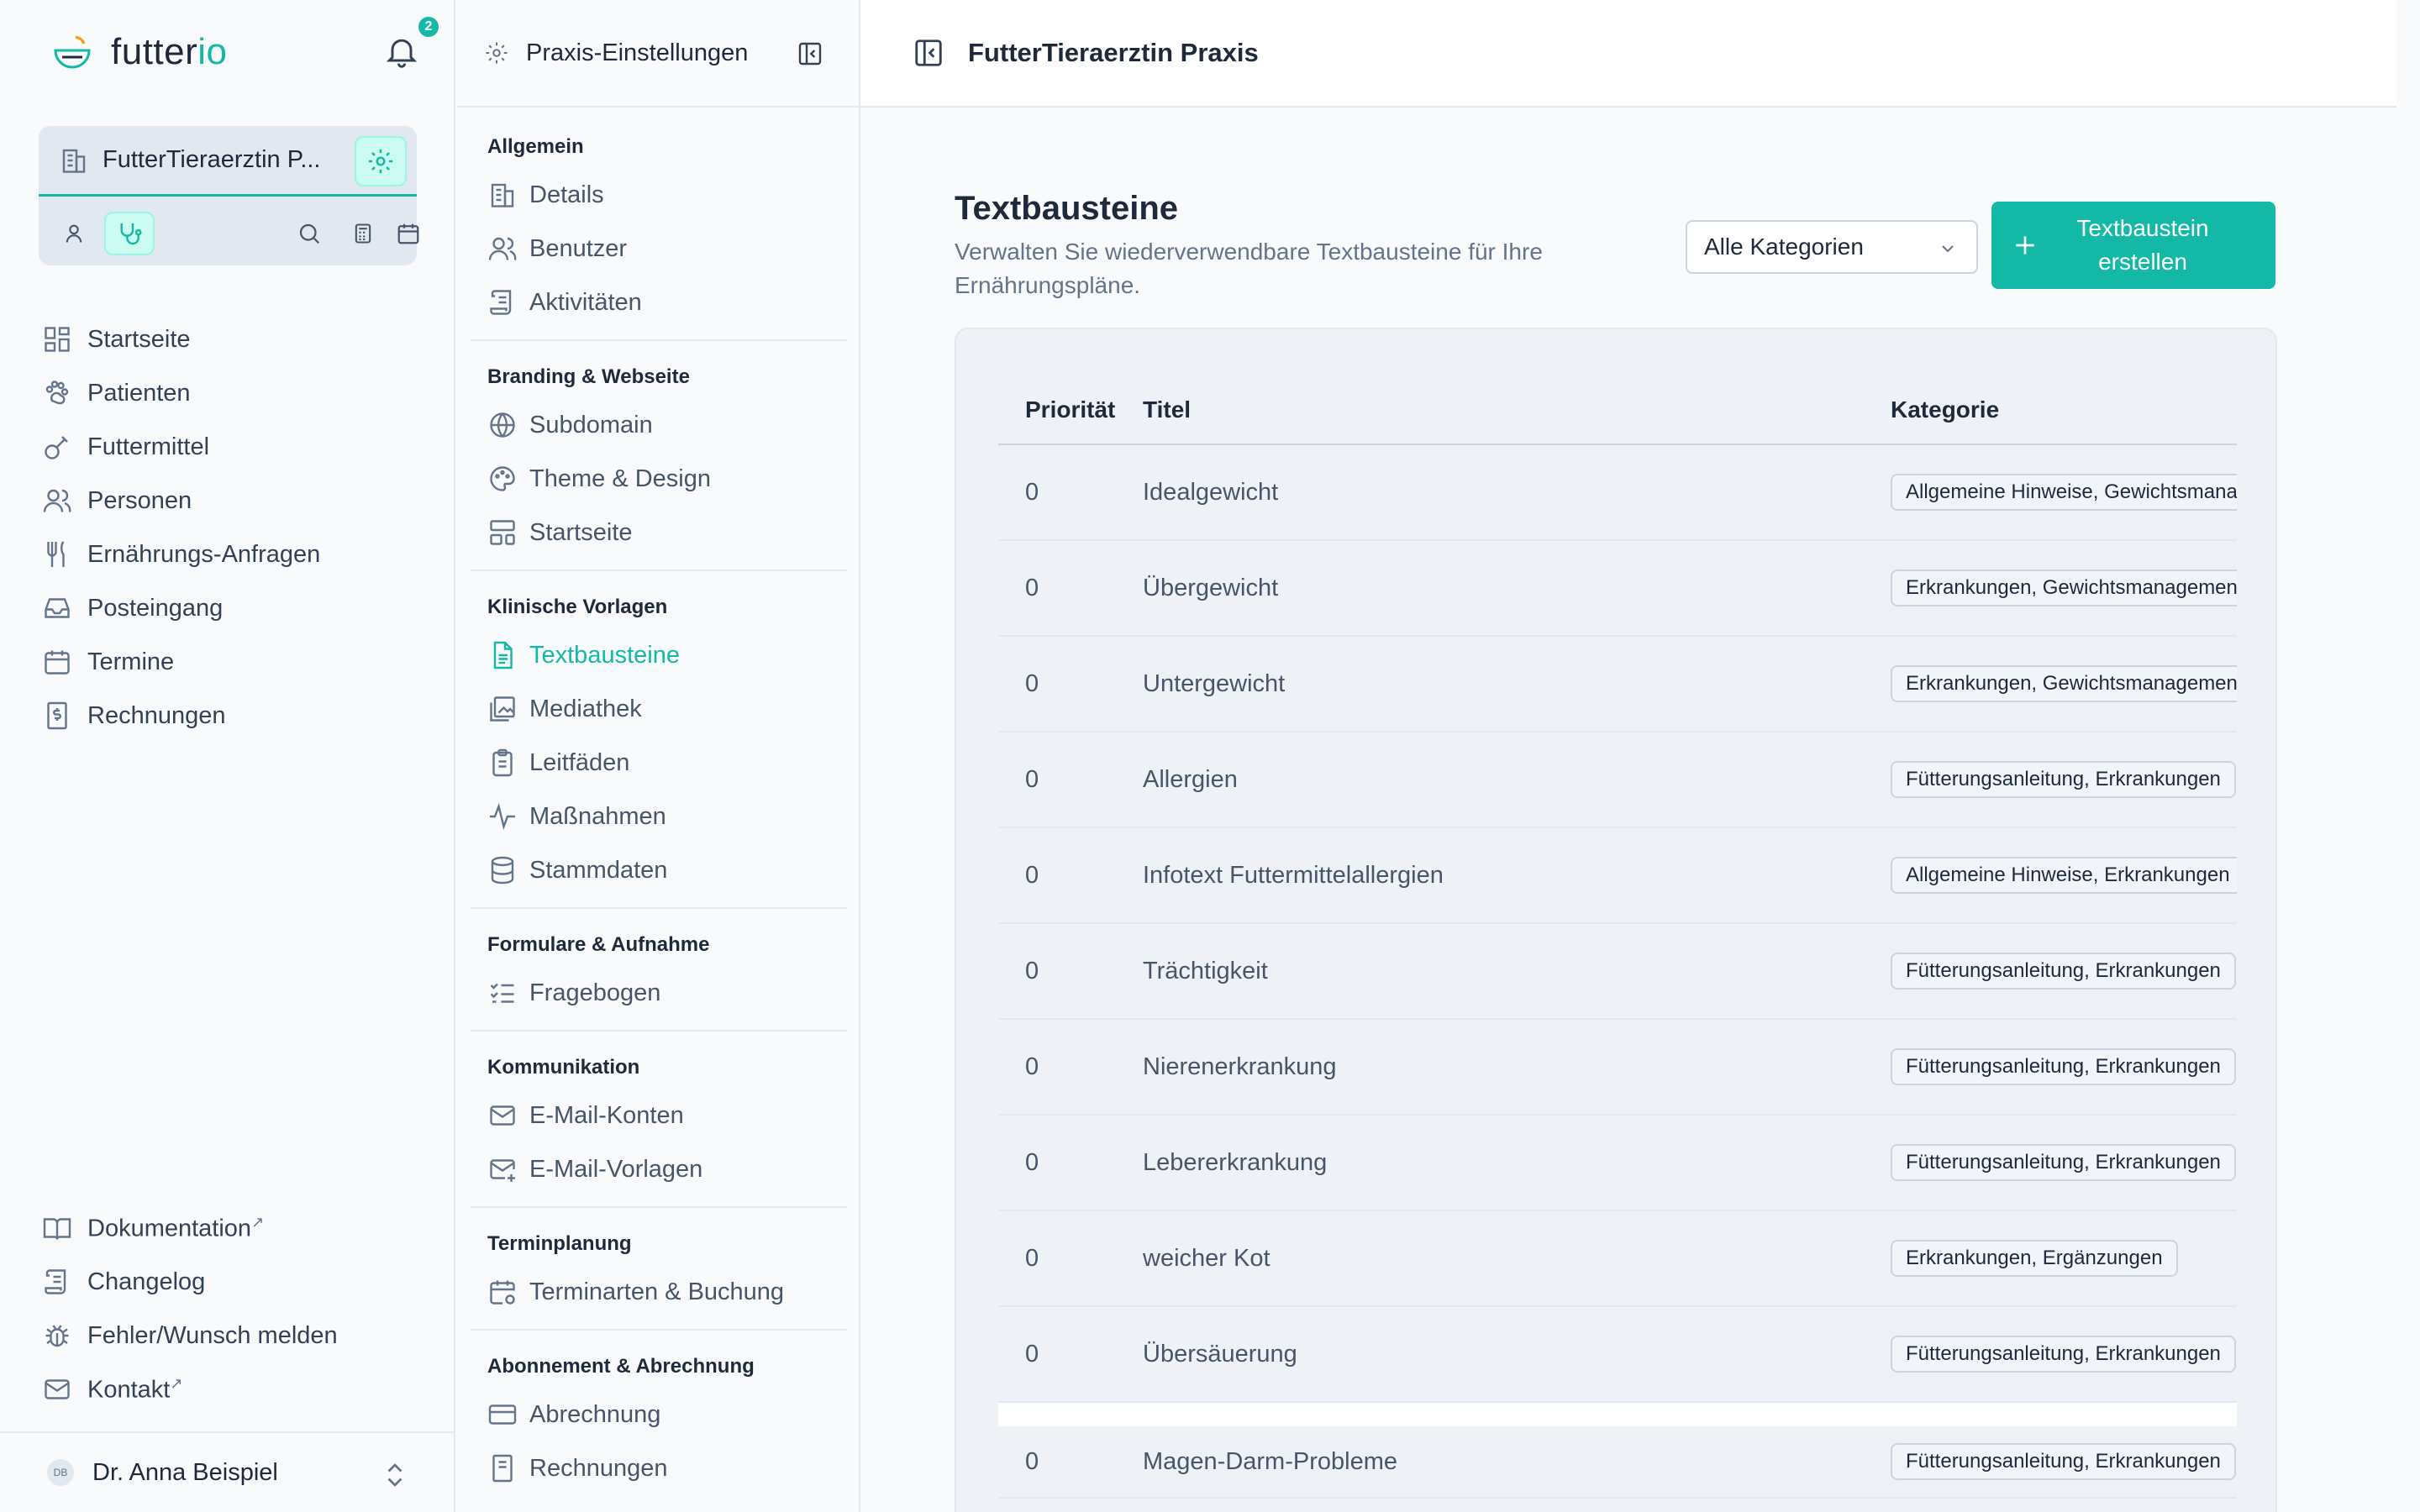  I want to click on settings-item-terminarten: Terminarten & Buchung, so click(659, 1292).